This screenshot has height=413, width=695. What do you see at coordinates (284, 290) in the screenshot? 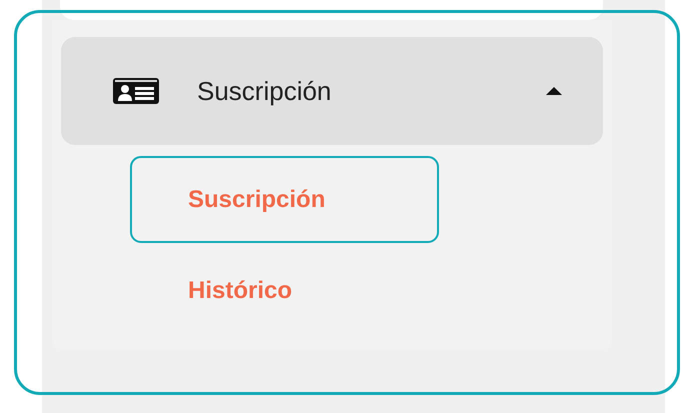
I see `submenu-item: Histórico` at bounding box center [284, 290].